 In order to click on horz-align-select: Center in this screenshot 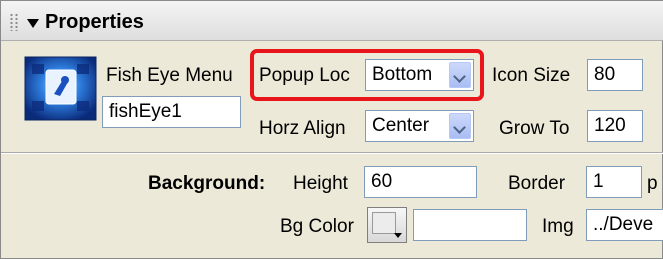, I will do `click(419, 126)`.